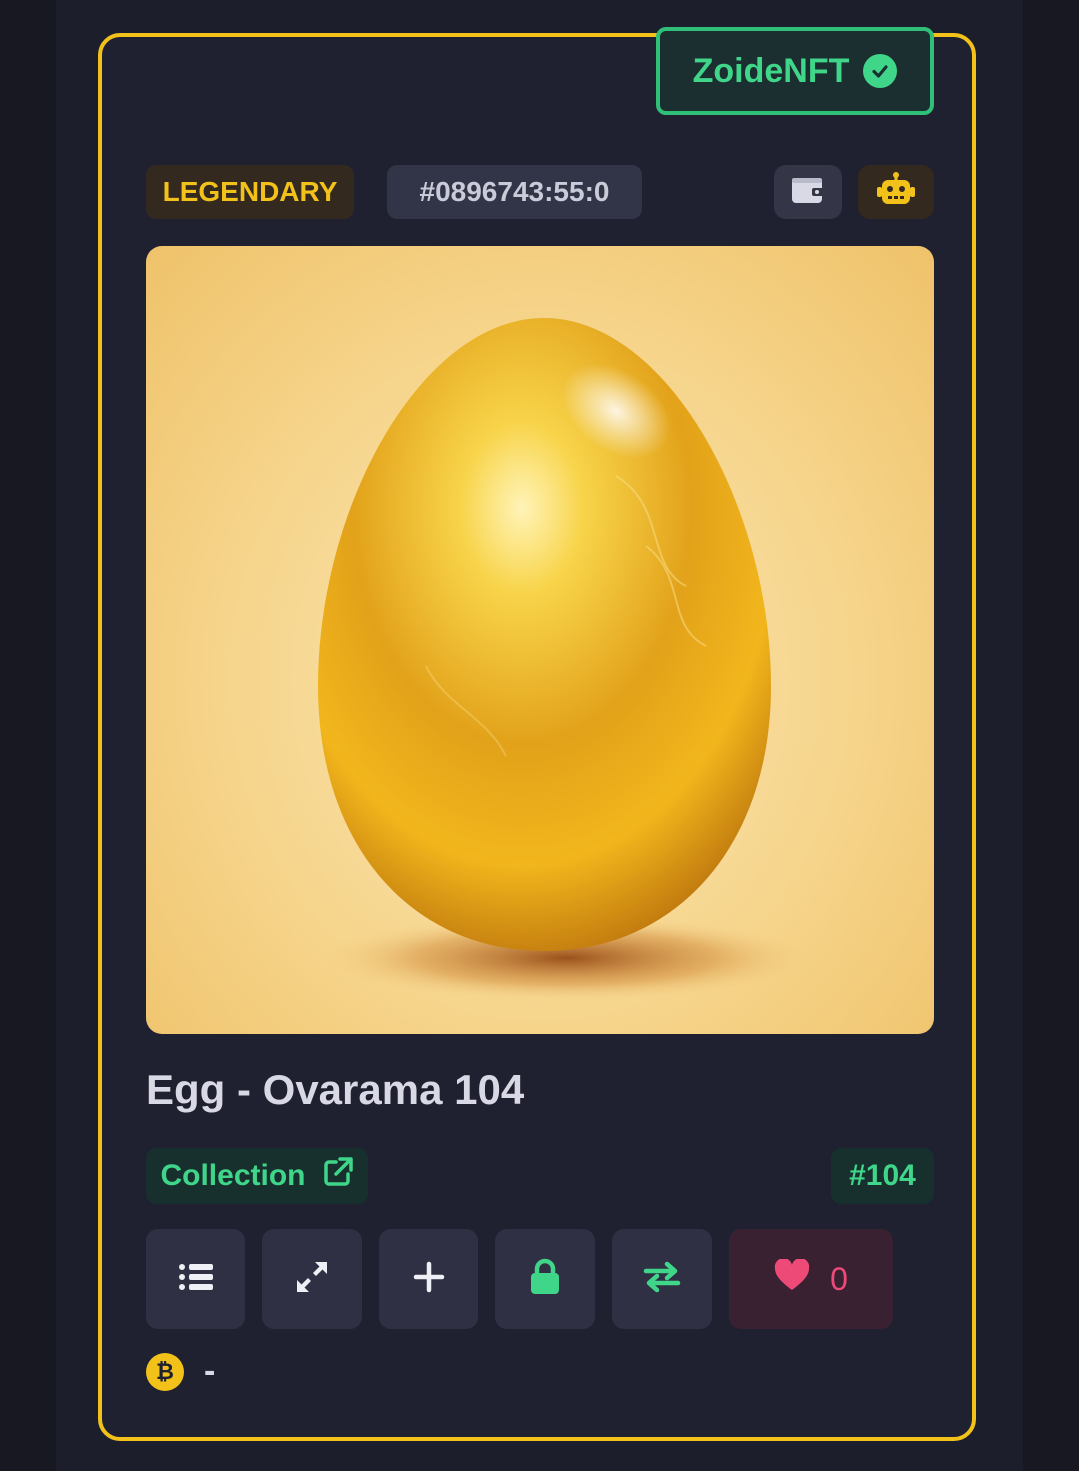  What do you see at coordinates (233, 1175) in the screenshot?
I see `collection-label: Collection` at bounding box center [233, 1175].